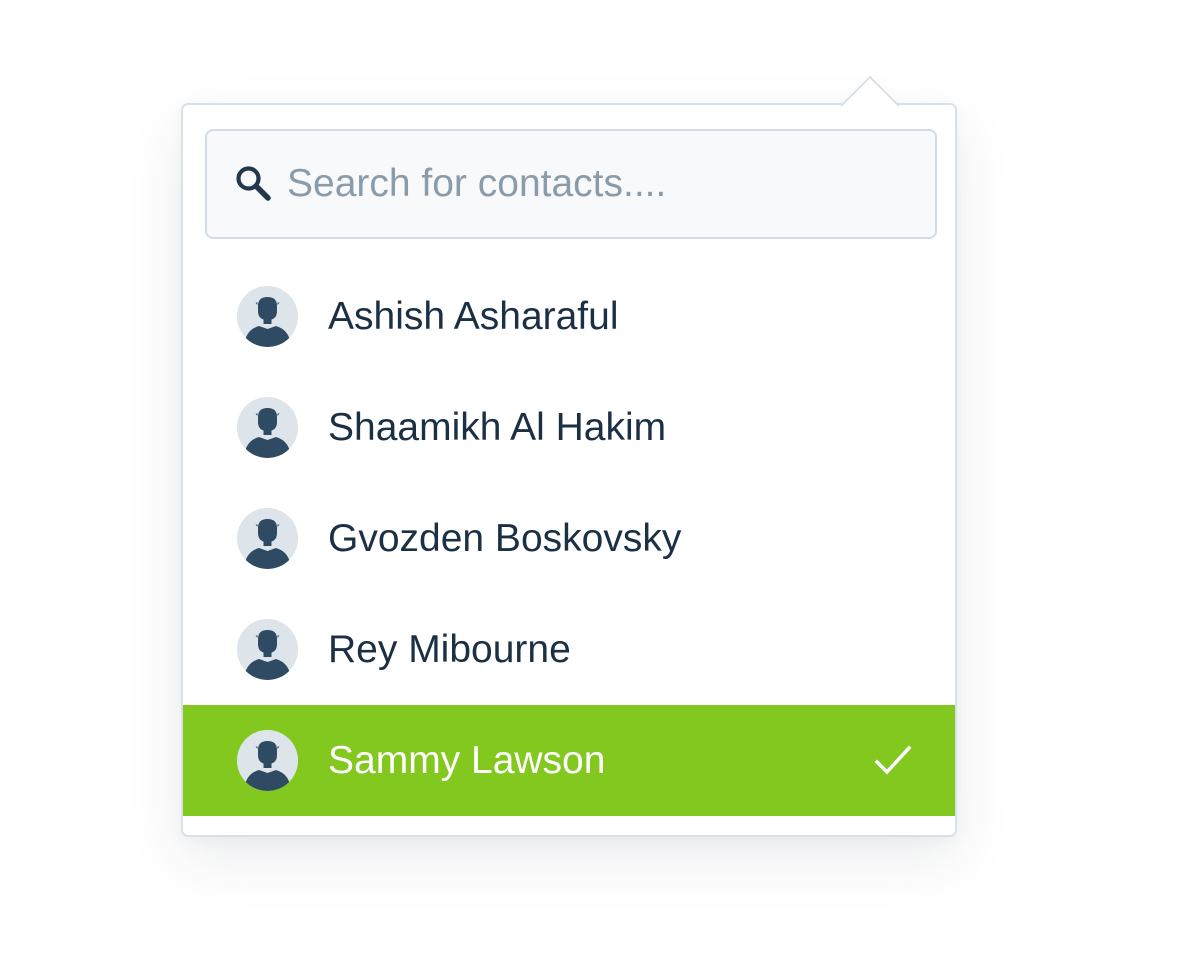 The image size is (1188, 960). I want to click on contact-item-selected: Sammy Lawson, so click(569, 760).